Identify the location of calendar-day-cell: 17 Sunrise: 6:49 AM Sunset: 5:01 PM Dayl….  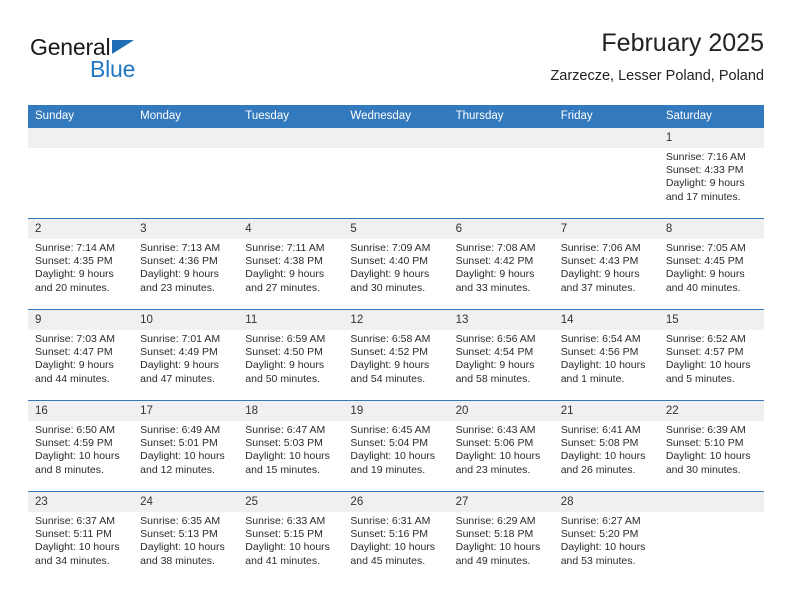
(186, 446).